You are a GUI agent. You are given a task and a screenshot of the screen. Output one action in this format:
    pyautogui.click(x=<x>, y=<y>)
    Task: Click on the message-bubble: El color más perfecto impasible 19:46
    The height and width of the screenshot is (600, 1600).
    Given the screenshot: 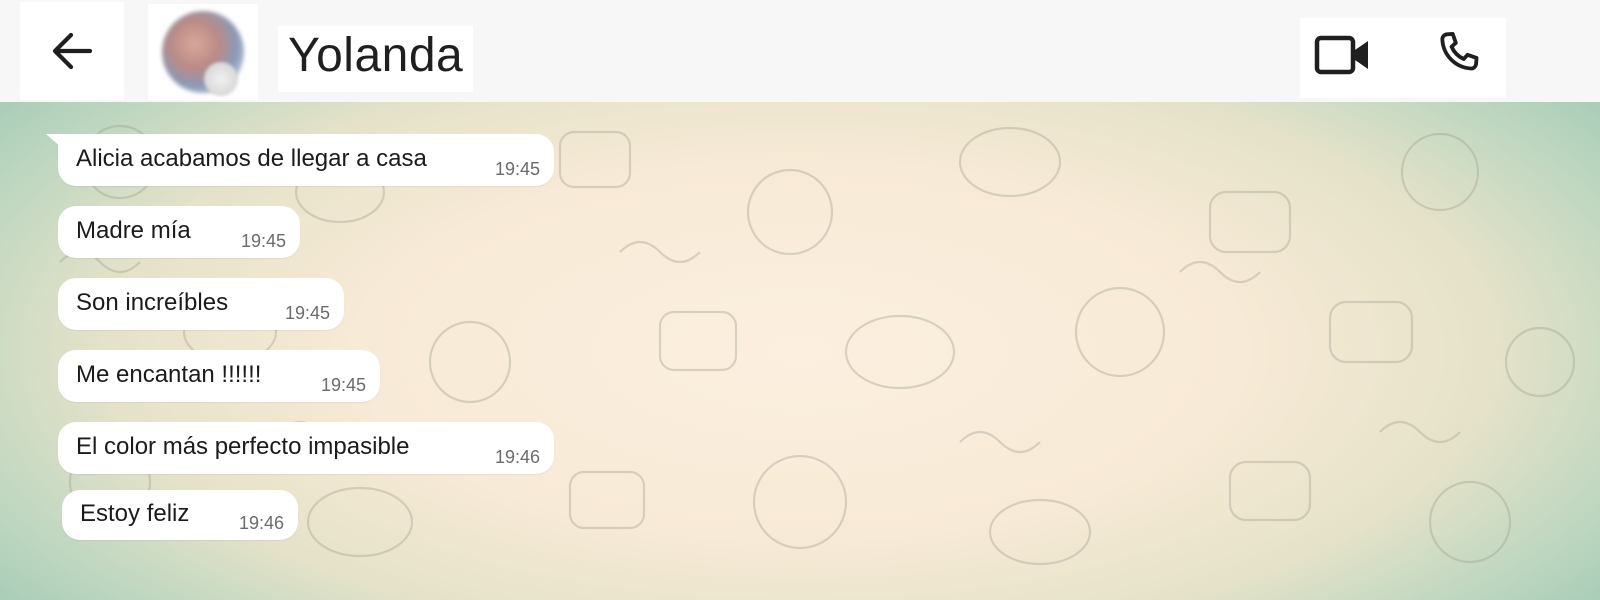 What is the action you would take?
    pyautogui.click(x=306, y=448)
    